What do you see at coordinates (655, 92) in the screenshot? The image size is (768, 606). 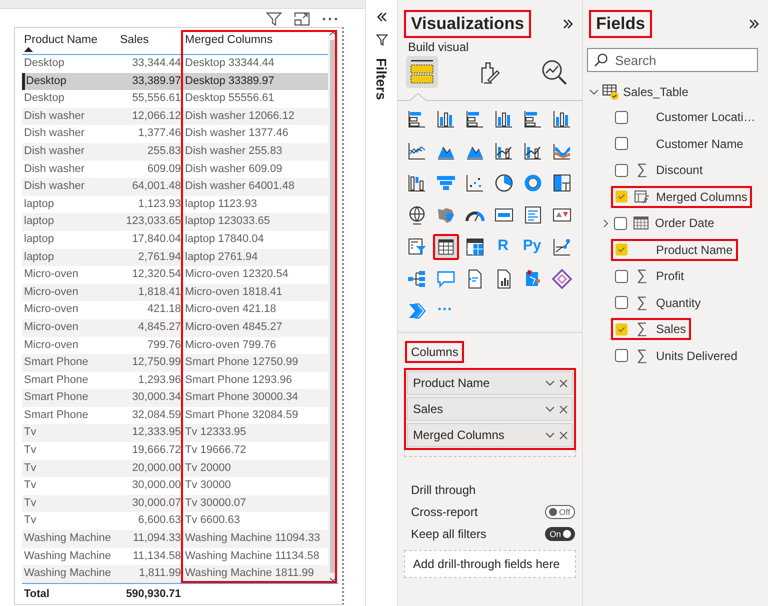 I see `table-name: Sales_Table` at bounding box center [655, 92].